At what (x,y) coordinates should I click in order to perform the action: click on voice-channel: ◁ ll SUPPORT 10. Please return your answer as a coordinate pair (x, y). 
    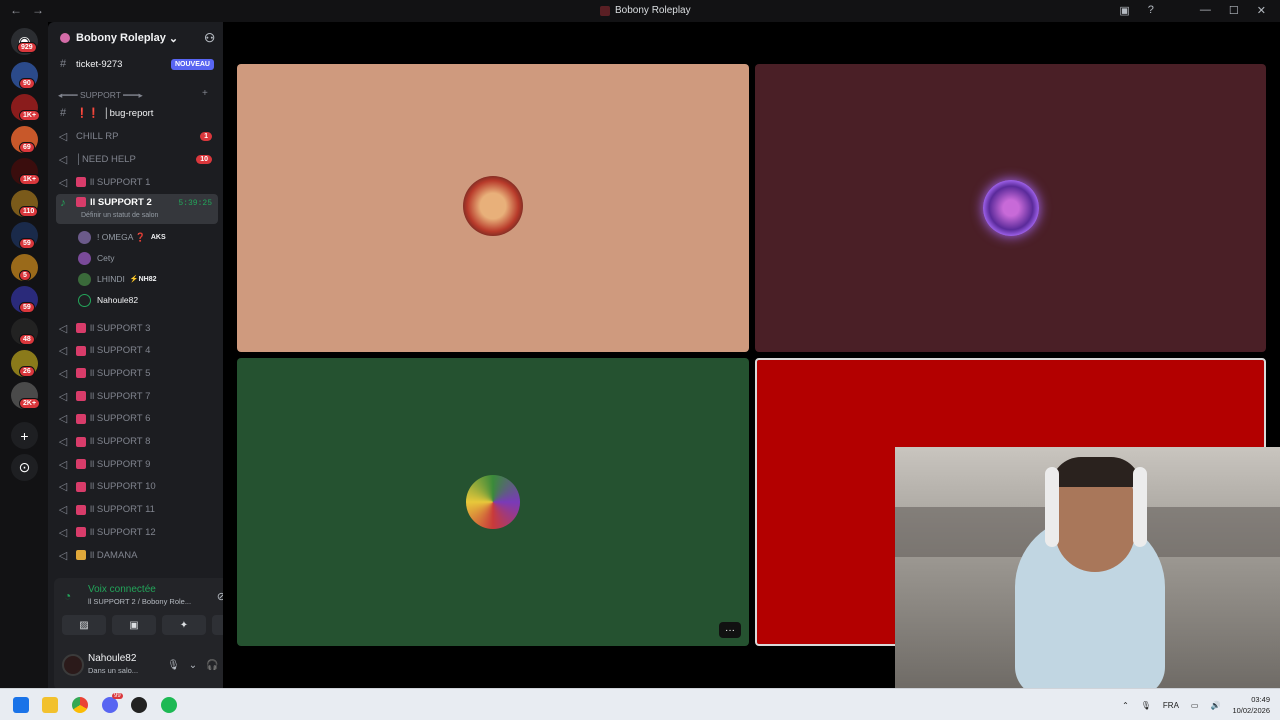
    Looking at the image, I should click on (137, 487).